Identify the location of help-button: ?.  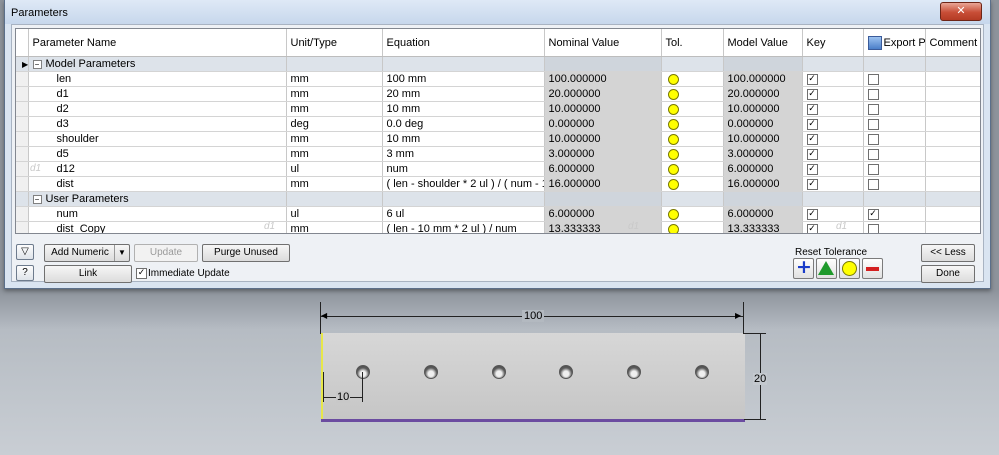
(25, 273).